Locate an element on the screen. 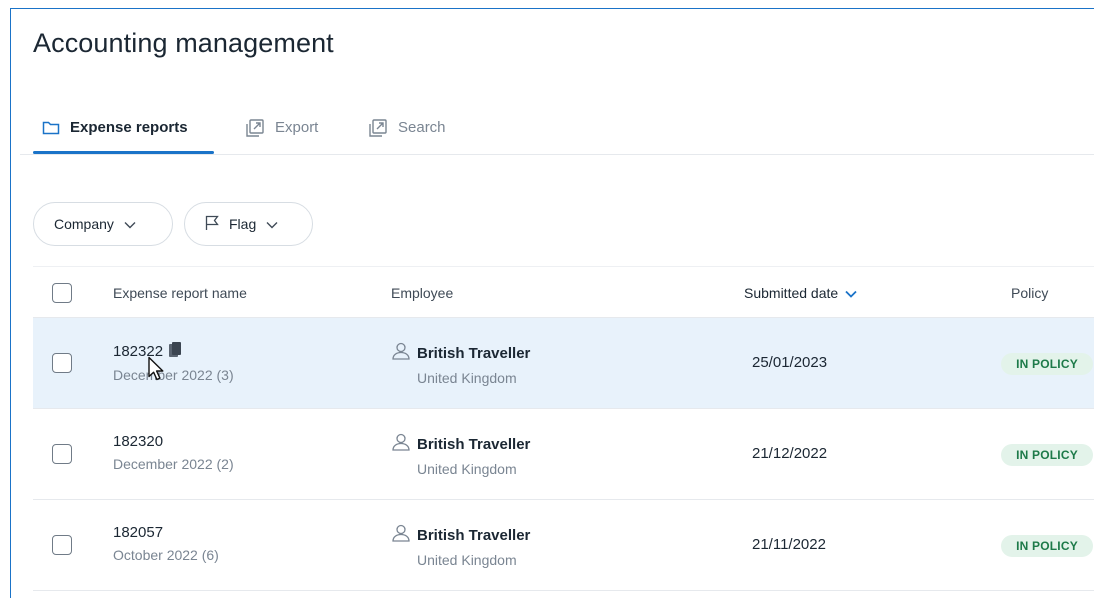 The height and width of the screenshot is (598, 1094). select-all-checkbox is located at coordinates (62, 293).